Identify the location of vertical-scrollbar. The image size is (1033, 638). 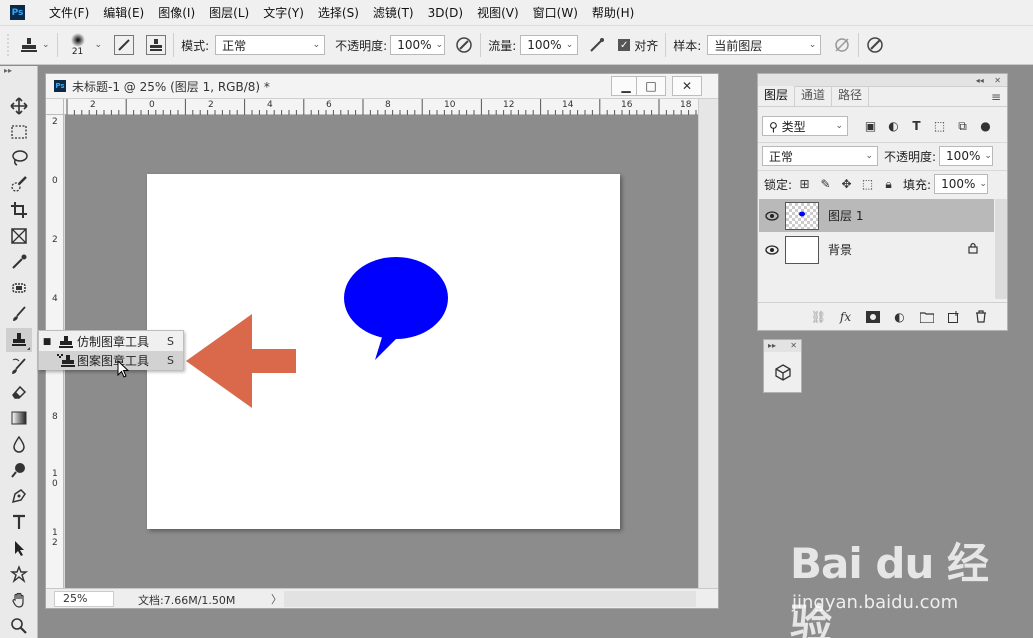
(708, 343).